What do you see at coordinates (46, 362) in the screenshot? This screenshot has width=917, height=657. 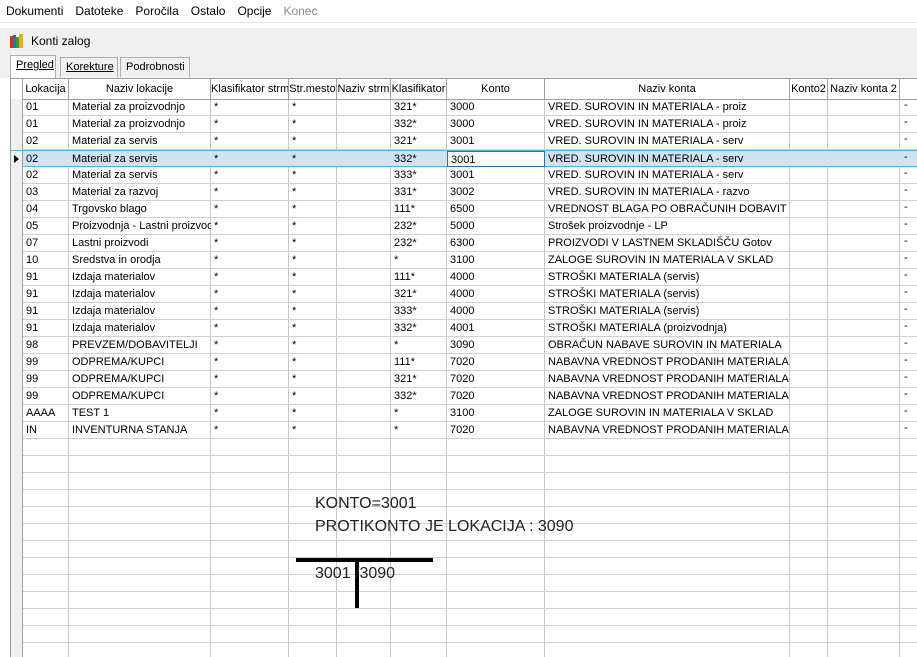 I see `cell-lokacija: 99` at bounding box center [46, 362].